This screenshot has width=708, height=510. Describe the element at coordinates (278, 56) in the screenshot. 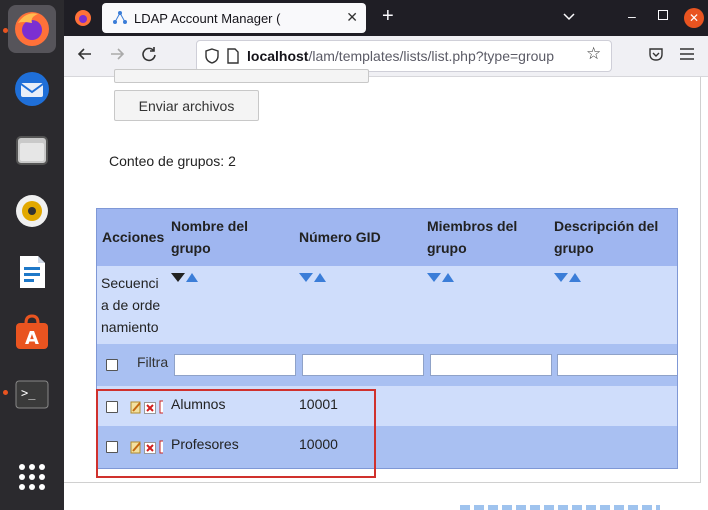

I see `url-host: localhost` at that location.